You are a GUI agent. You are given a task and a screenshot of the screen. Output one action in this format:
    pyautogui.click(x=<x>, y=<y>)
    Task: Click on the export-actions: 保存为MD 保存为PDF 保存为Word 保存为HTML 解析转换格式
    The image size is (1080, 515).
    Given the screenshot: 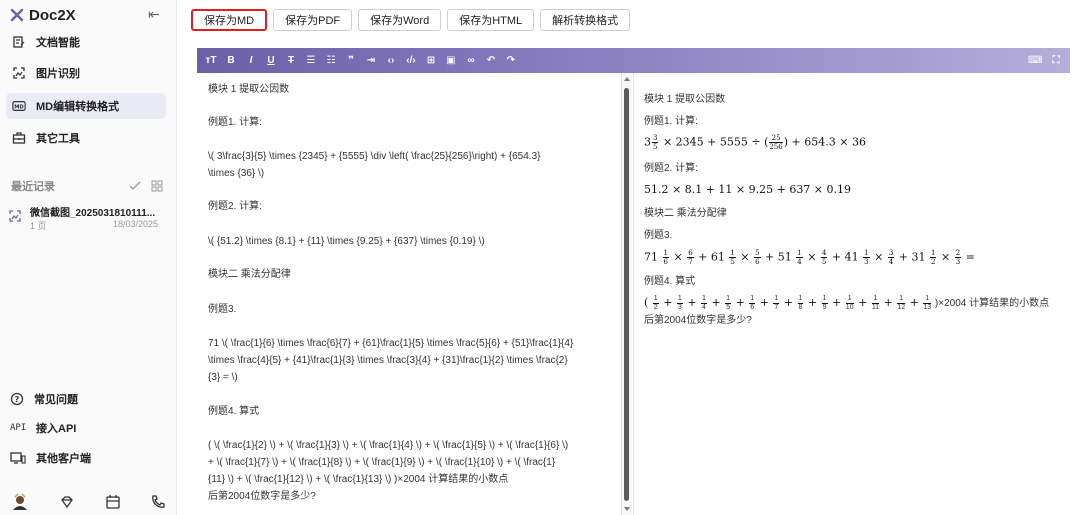 What is the action you would take?
    pyautogui.click(x=411, y=20)
    